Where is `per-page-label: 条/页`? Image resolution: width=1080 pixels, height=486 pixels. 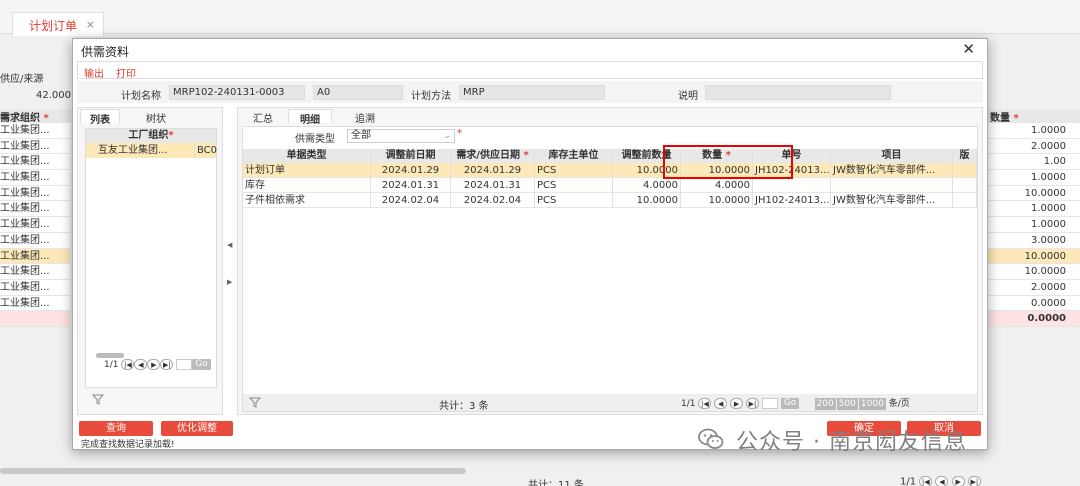
per-page-label: 条/页 is located at coordinates (899, 404).